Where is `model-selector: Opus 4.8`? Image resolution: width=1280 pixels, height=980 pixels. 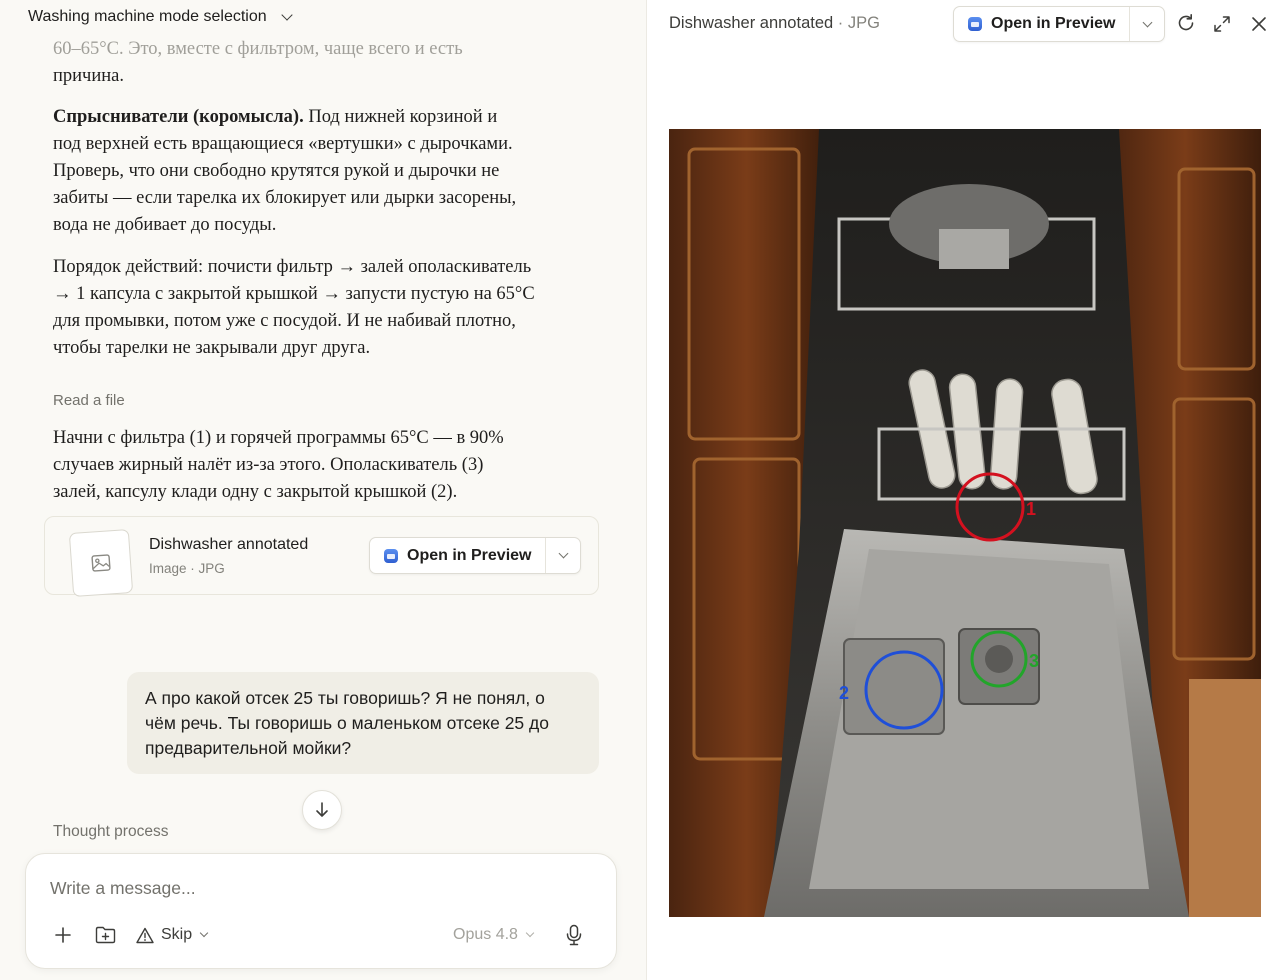 model-selector: Opus 4.8 is located at coordinates (494, 935).